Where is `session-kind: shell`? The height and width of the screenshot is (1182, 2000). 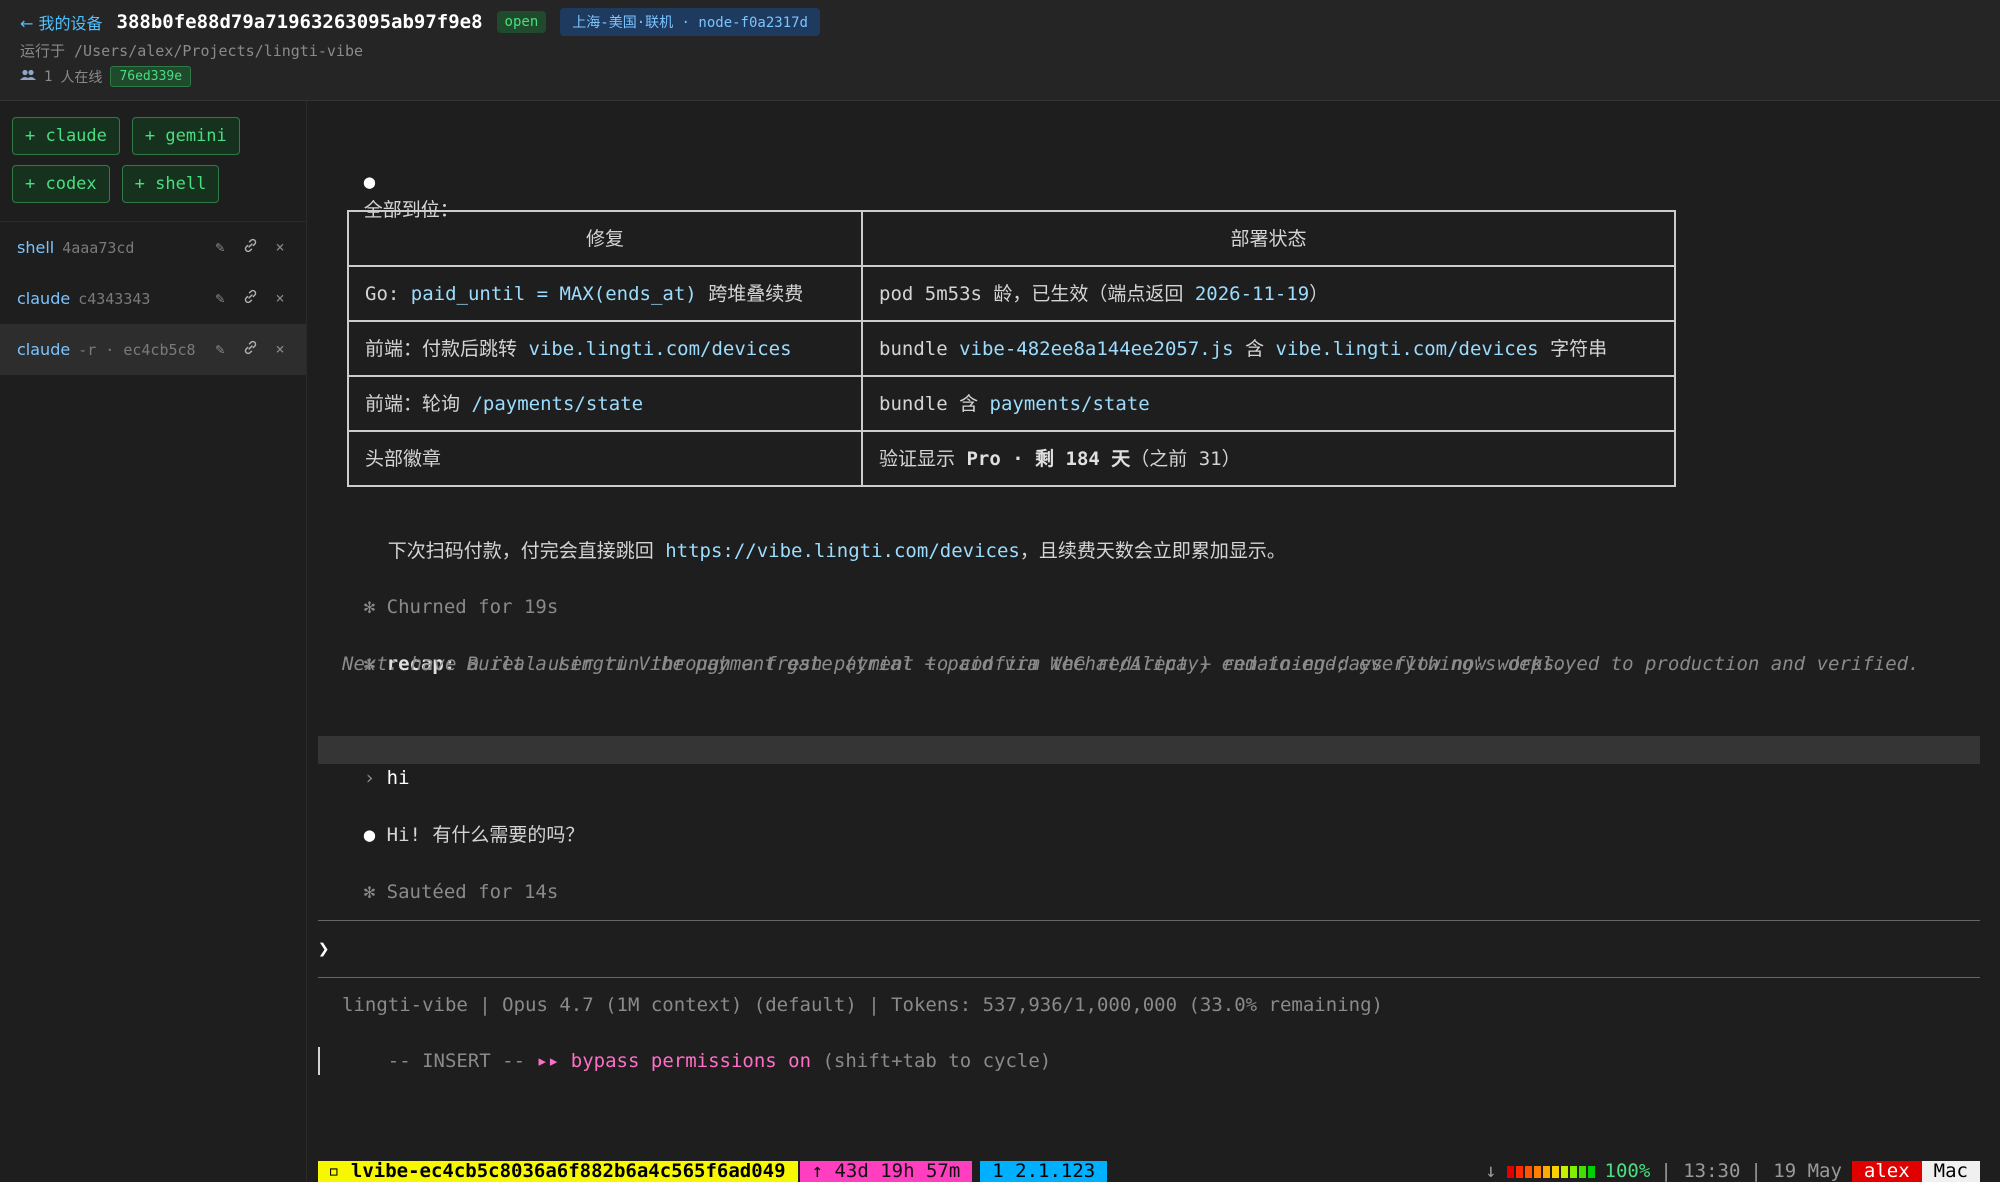 session-kind: shell is located at coordinates (36, 247).